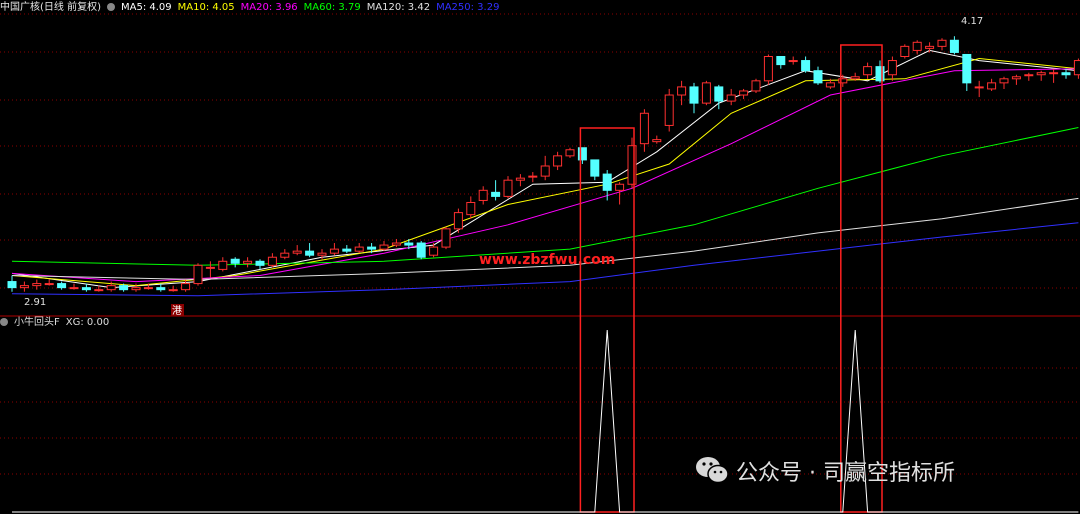 This screenshot has width=1080, height=514. What do you see at coordinates (861, 278) in the screenshot?
I see `signal-box` at bounding box center [861, 278].